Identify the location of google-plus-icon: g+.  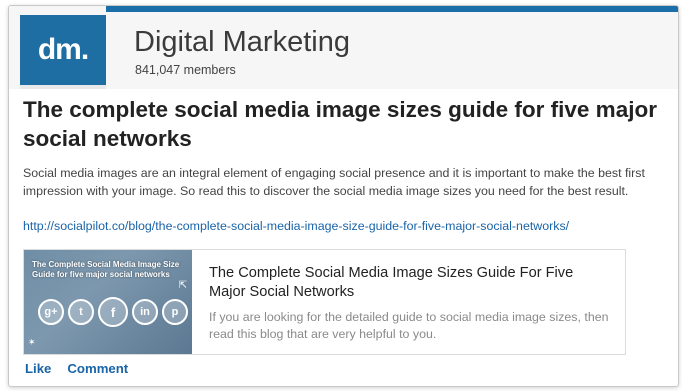
(51, 312).